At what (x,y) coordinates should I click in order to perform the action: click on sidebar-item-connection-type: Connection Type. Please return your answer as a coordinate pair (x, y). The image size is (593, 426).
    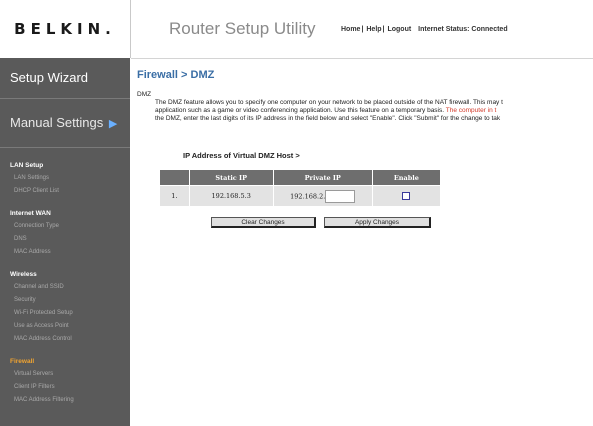
    Looking at the image, I should click on (65, 226).